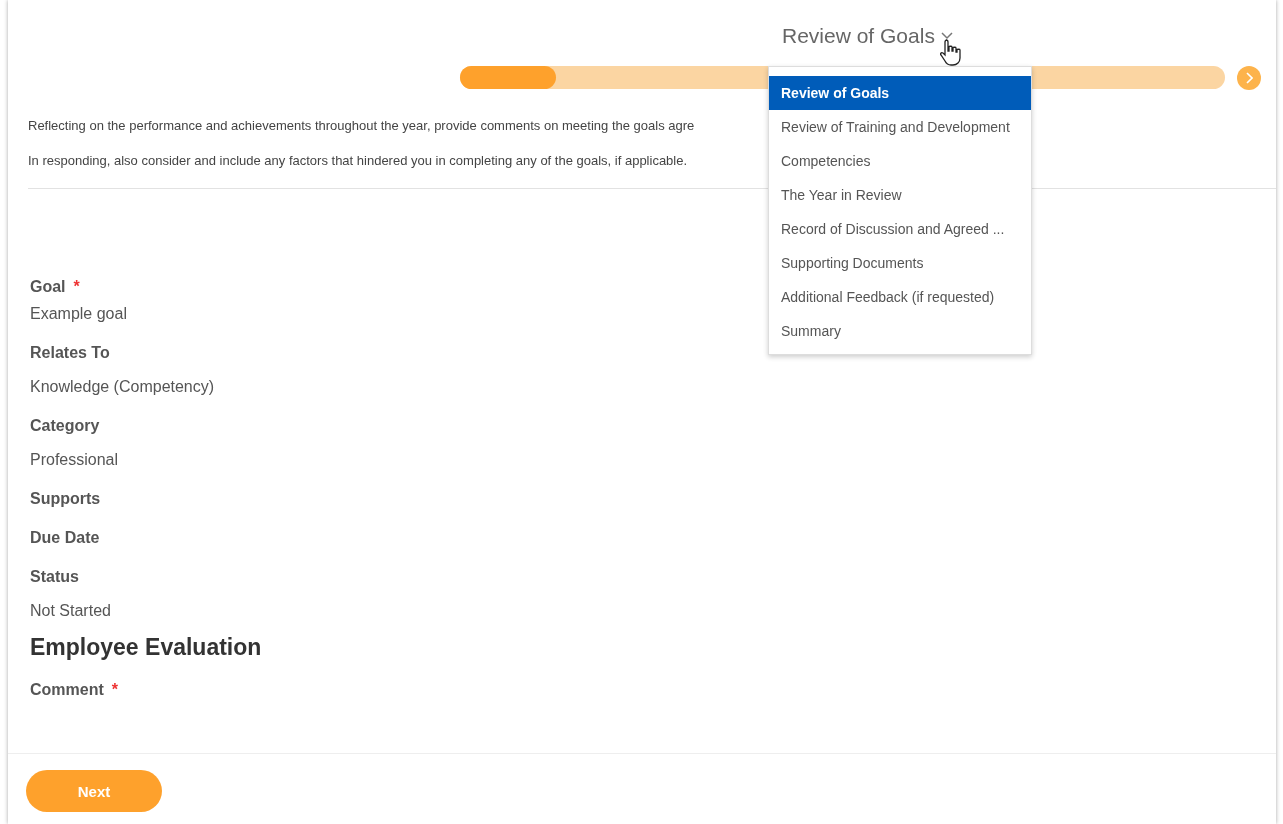 This screenshot has width=1283, height=824. I want to click on field-label: Due Date, so click(65, 538).